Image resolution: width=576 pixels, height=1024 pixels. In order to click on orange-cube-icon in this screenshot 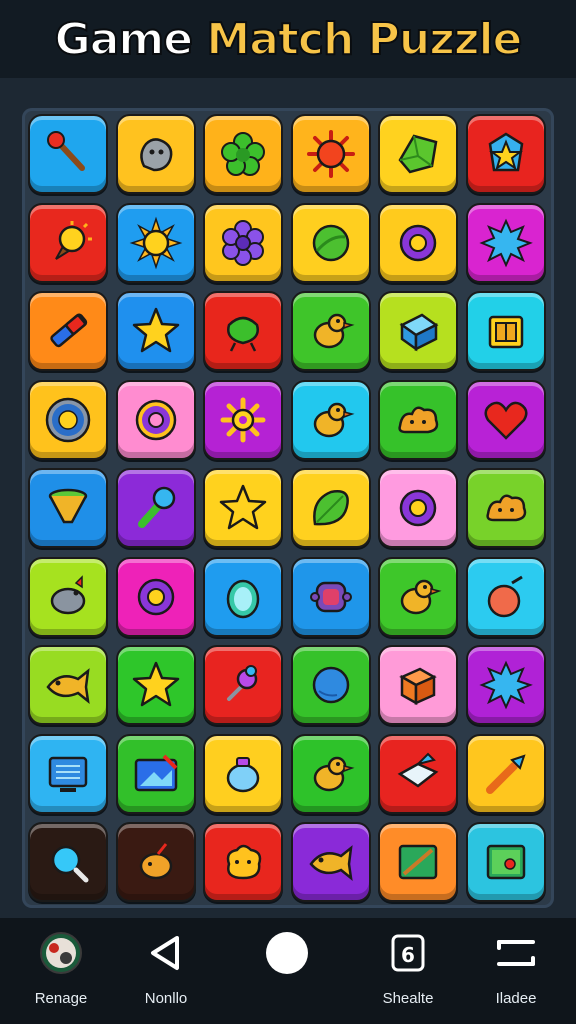, I will do `click(418, 686)`.